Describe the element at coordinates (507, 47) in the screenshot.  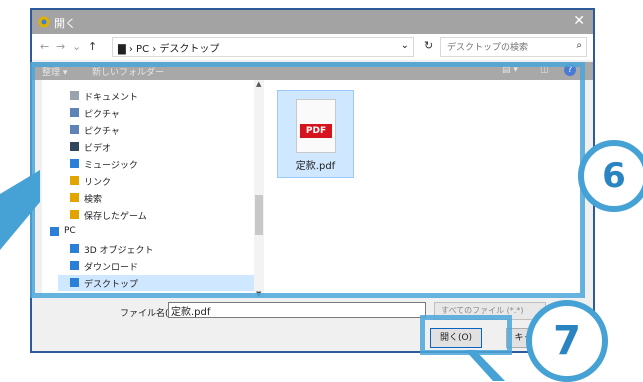
I see `search-input` at that location.